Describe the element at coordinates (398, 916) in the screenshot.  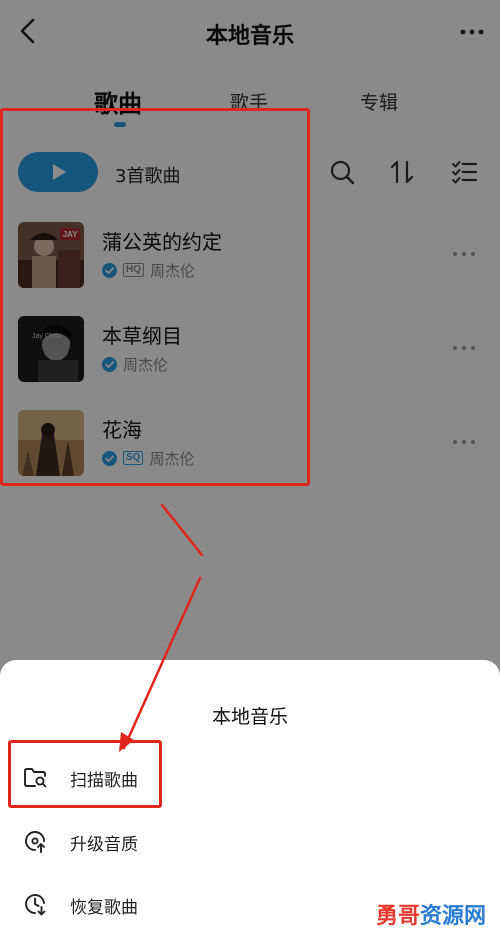
I see `watermark-part: 勇哥` at that location.